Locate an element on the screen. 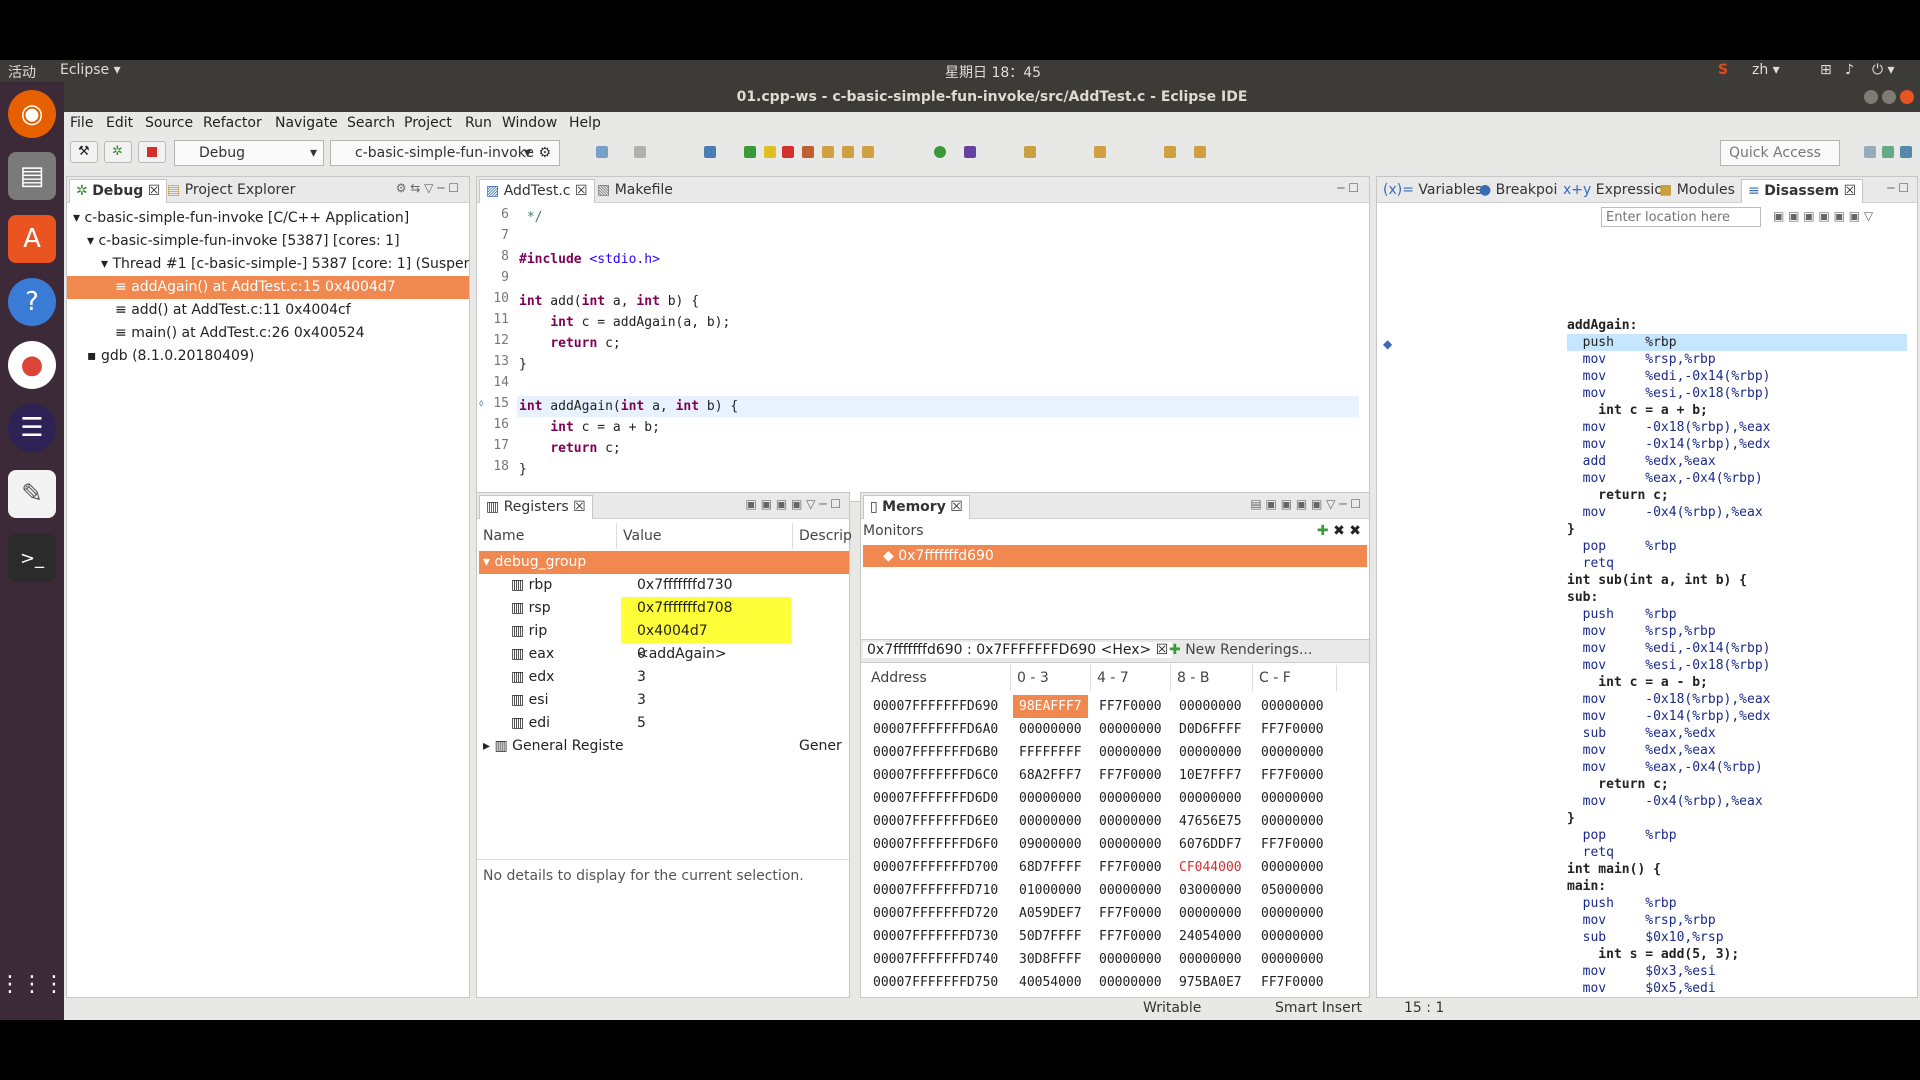  register-column-header: Name is located at coordinates (547, 536).